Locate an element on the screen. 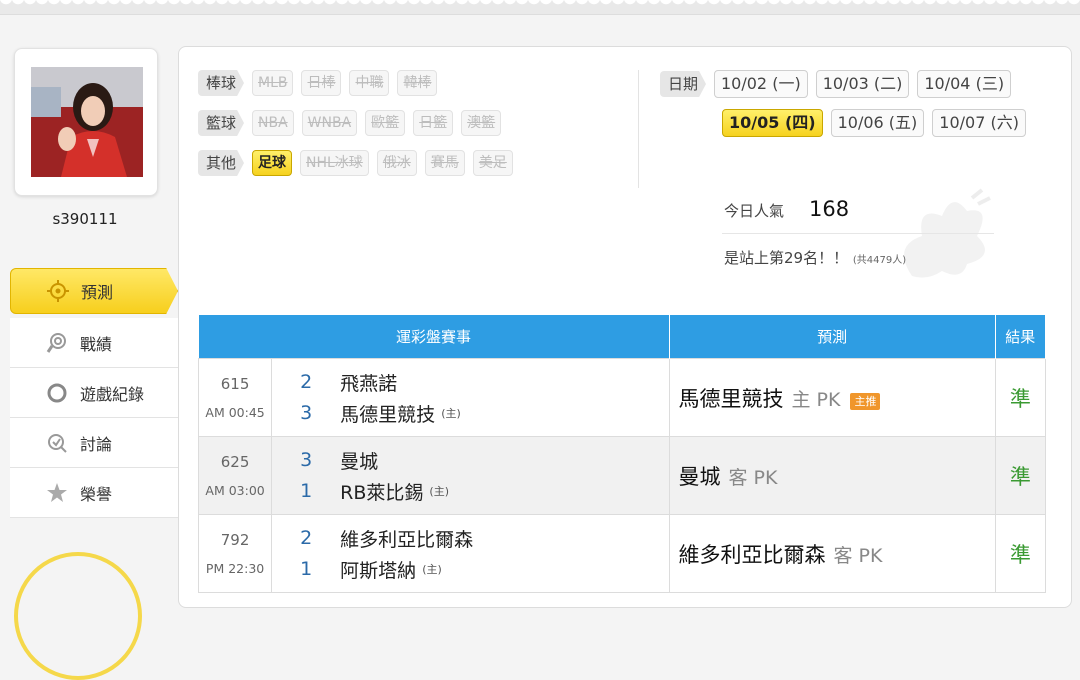 This screenshot has width=1080, height=680. filter-chip-soccer: 足球 is located at coordinates (272, 163).